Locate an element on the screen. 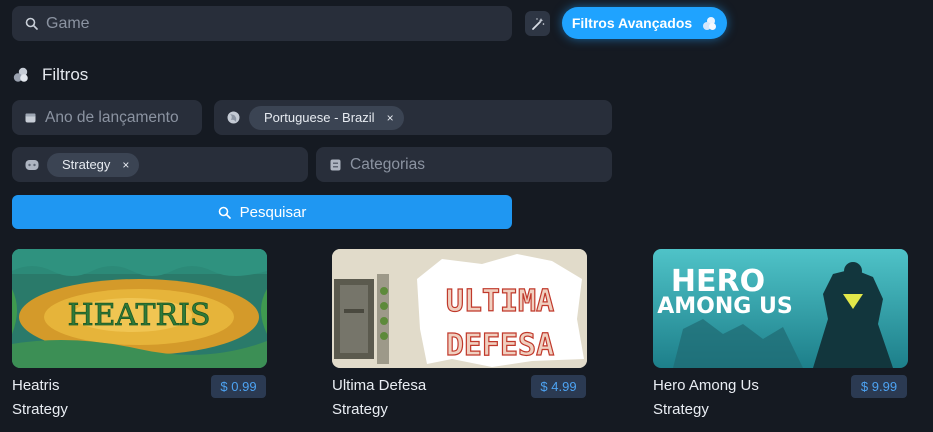 This screenshot has height=432, width=933. advanced-filters-button: Filtros Avançados is located at coordinates (644, 23).